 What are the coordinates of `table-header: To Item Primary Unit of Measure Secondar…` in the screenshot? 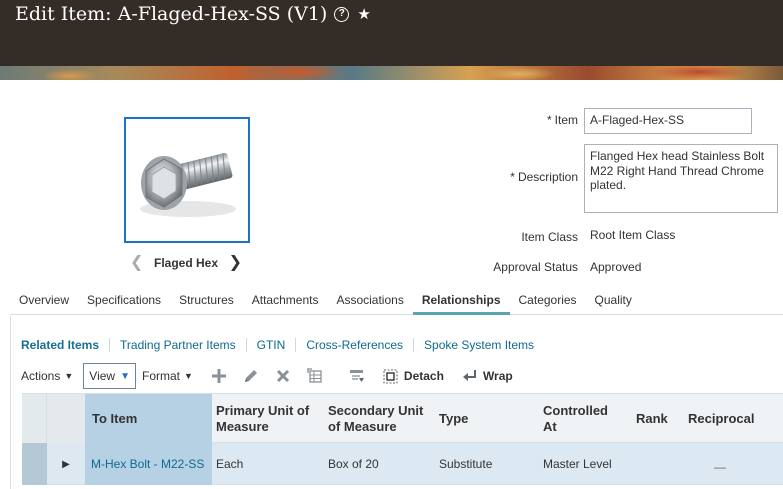 It's located at (402, 418).